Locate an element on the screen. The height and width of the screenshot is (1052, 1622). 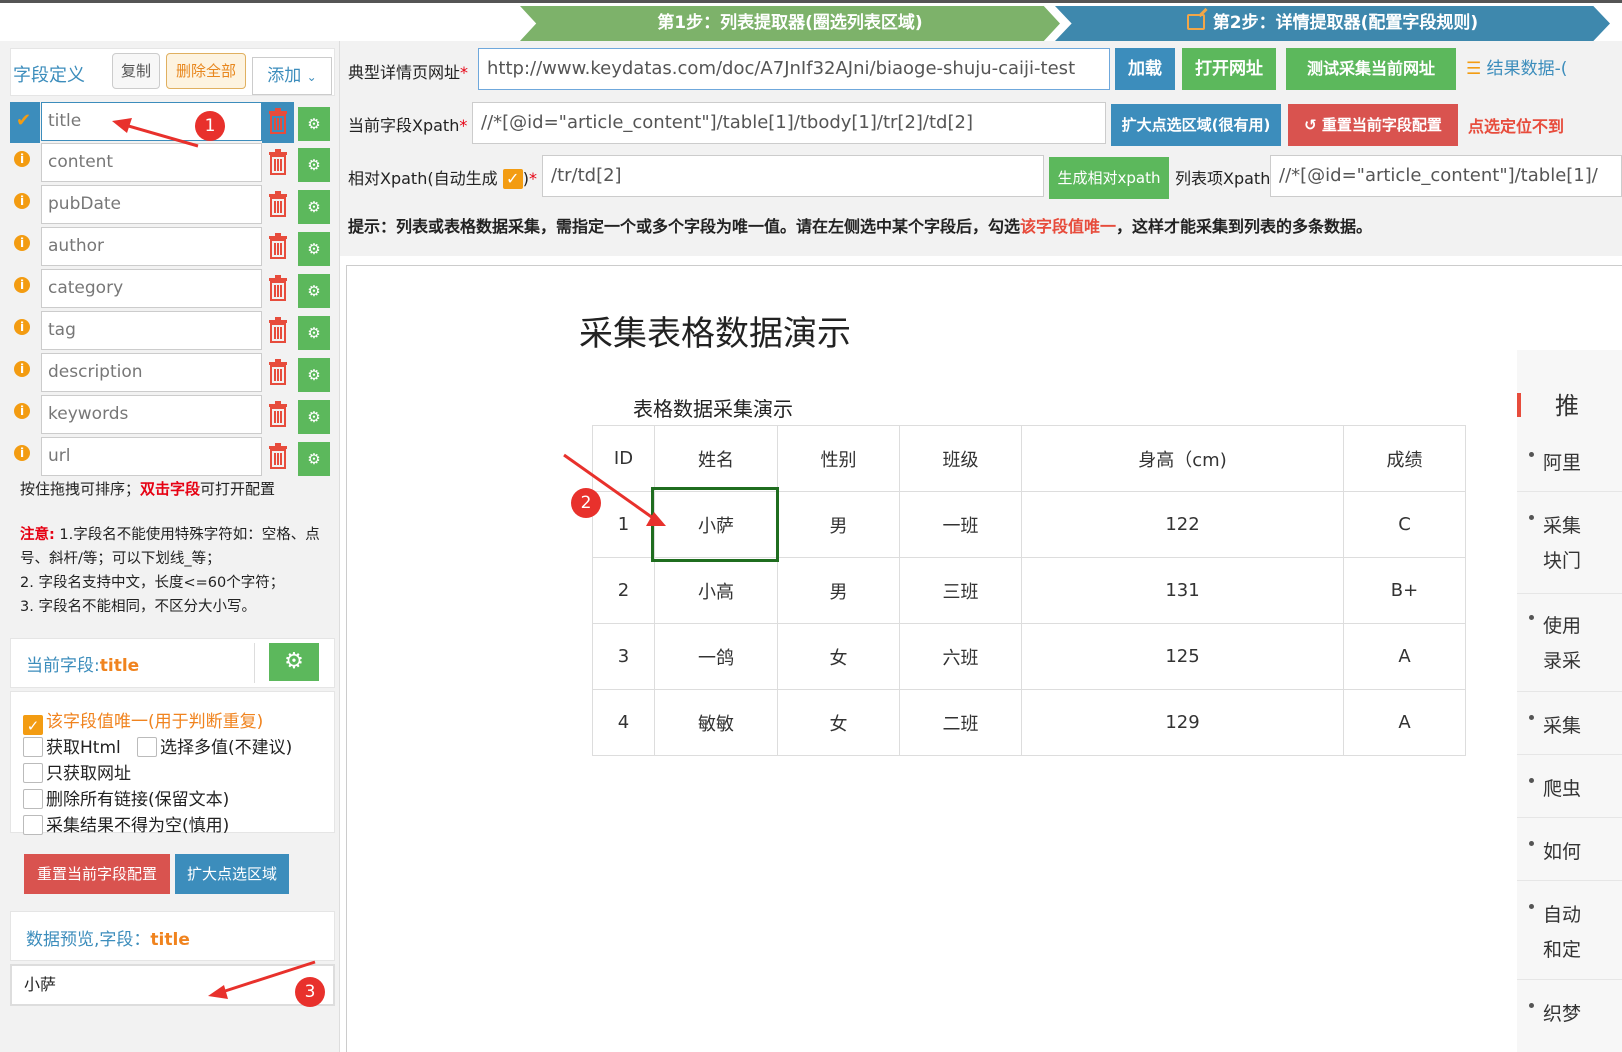
table-cell: 小高 is located at coordinates (716, 590).